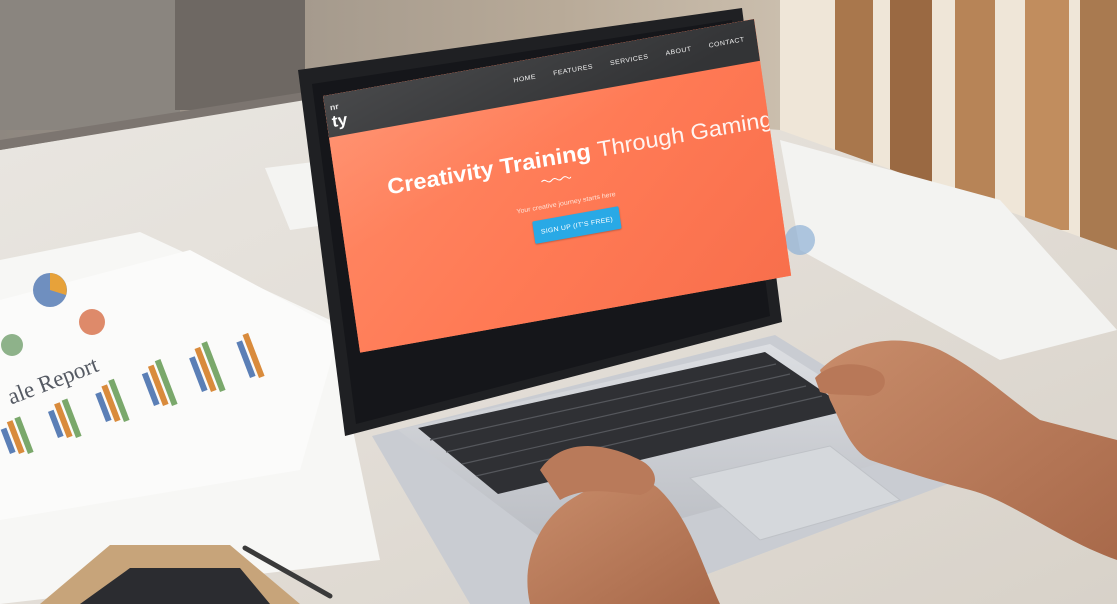  What do you see at coordinates (678, 51) in the screenshot?
I see `nav-link-about: ABOUT` at bounding box center [678, 51].